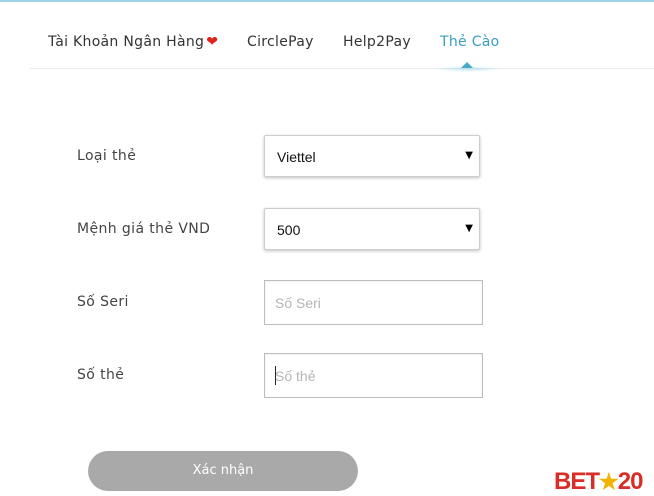 Image resolution: width=654 pixels, height=496 pixels. What do you see at coordinates (372, 156) in the screenshot?
I see `card-type-select: Viettel ▼` at bounding box center [372, 156].